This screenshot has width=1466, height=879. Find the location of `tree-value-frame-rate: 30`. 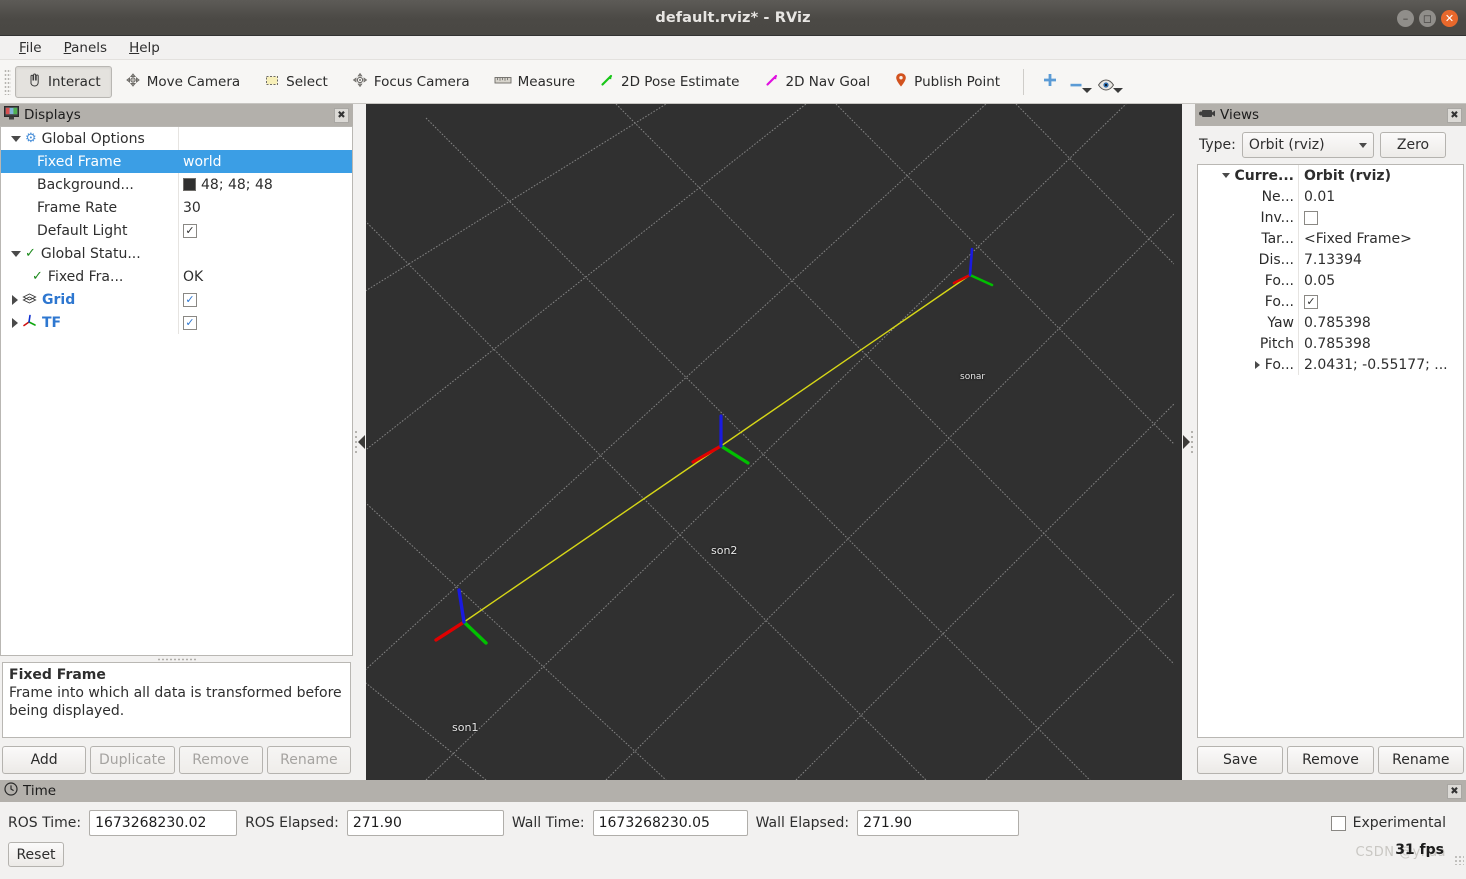

tree-value-frame-rate: 30 is located at coordinates (265, 207).